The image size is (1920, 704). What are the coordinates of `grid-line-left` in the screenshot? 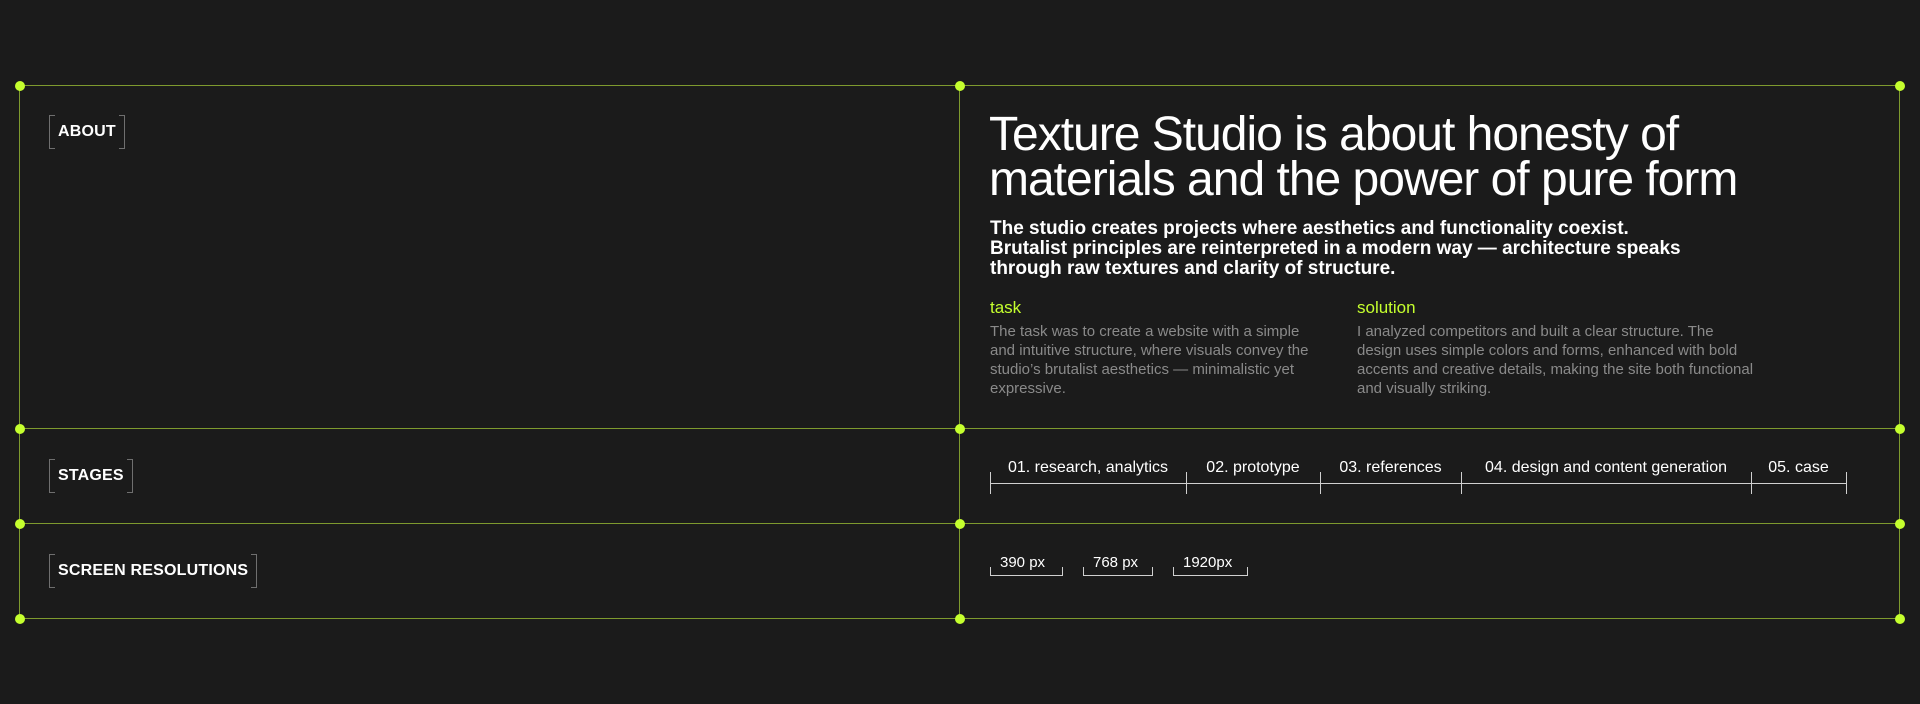 It's located at (19, 351).